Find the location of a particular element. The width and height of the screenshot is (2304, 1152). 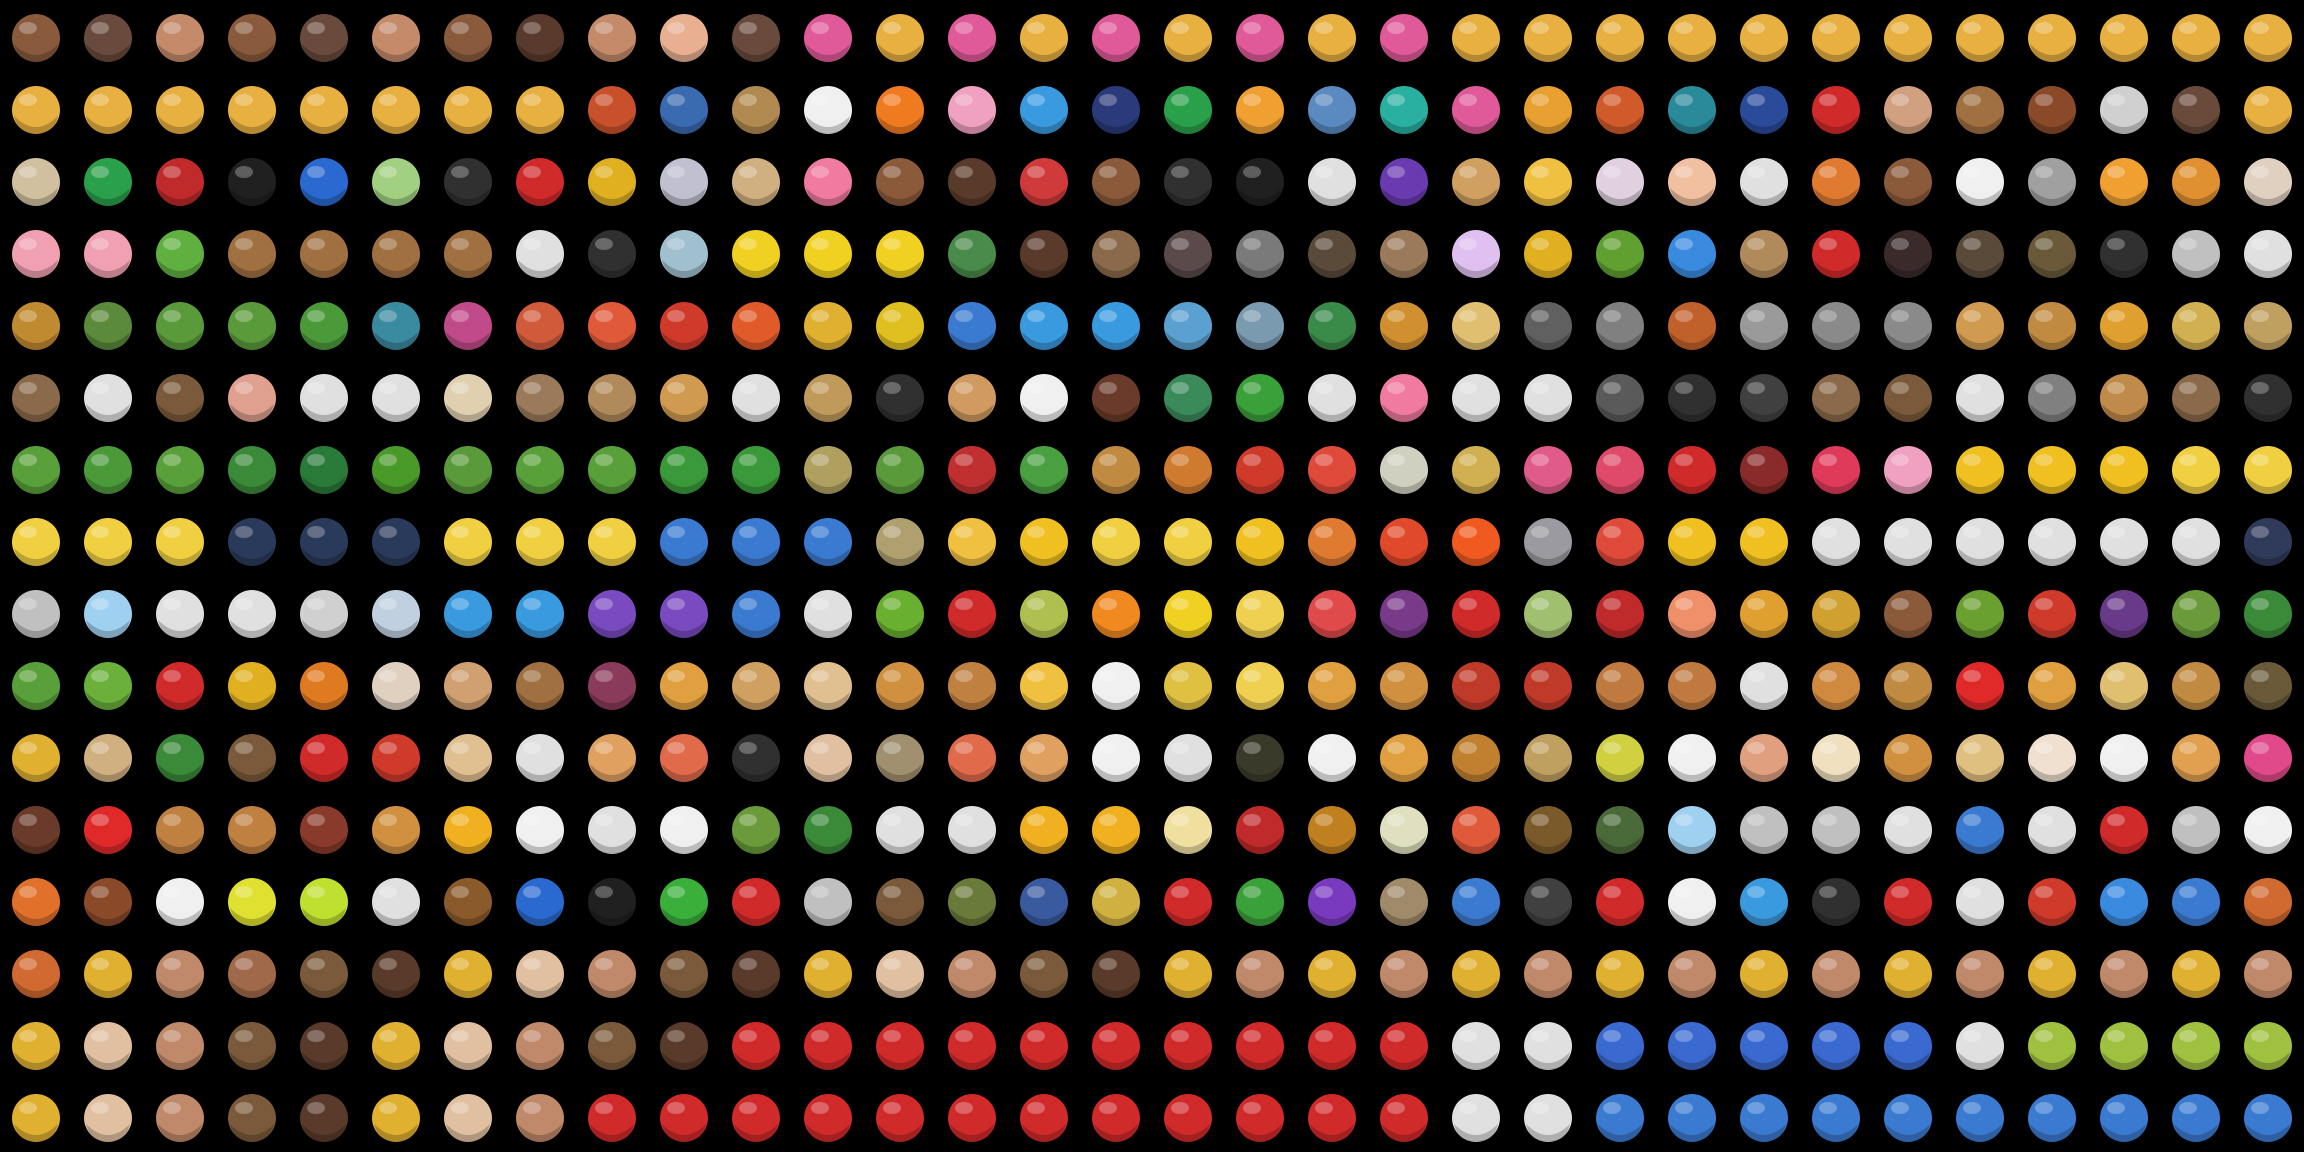

fish-cake-icon is located at coordinates (1260, 756).